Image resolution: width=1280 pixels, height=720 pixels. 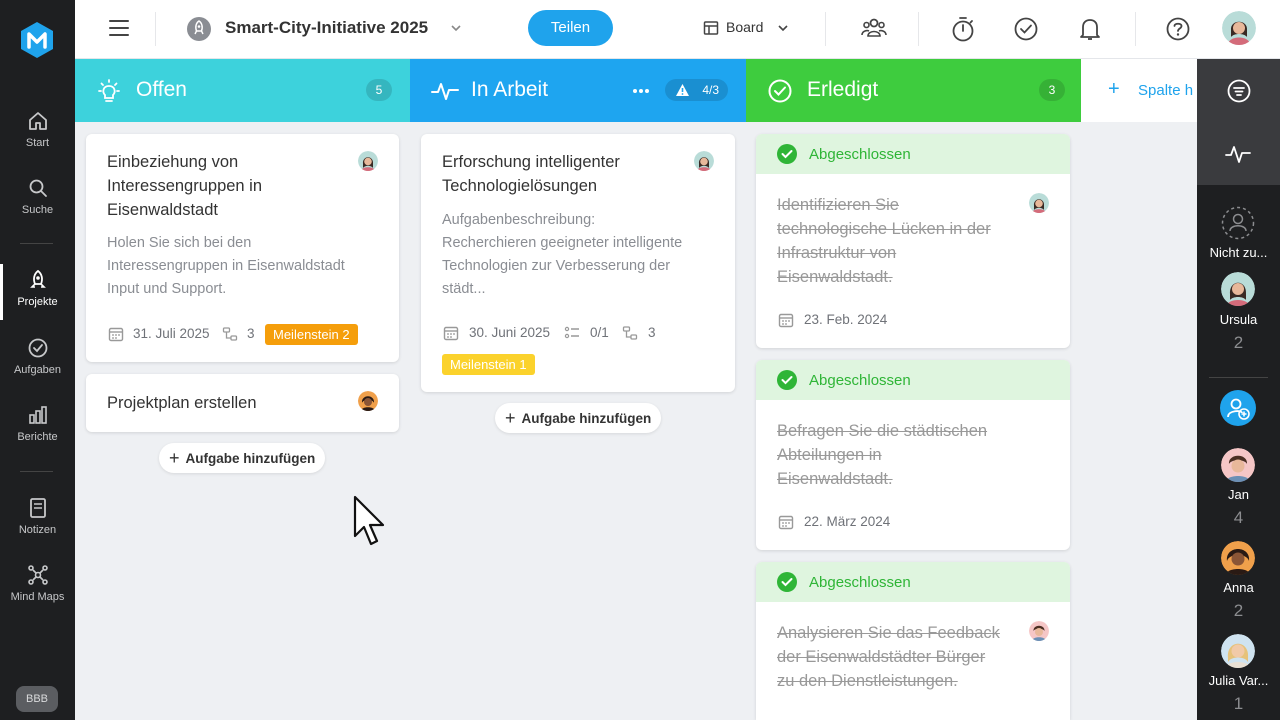 What do you see at coordinates (1238, 319) in the screenshot?
I see `assignee-name: Ursula` at bounding box center [1238, 319].